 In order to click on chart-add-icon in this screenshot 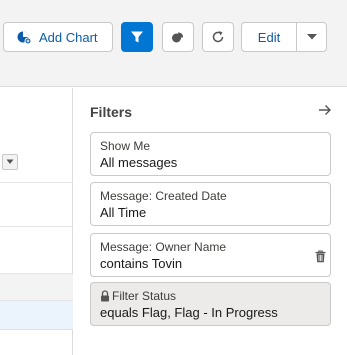, I will do `click(24, 37)`.